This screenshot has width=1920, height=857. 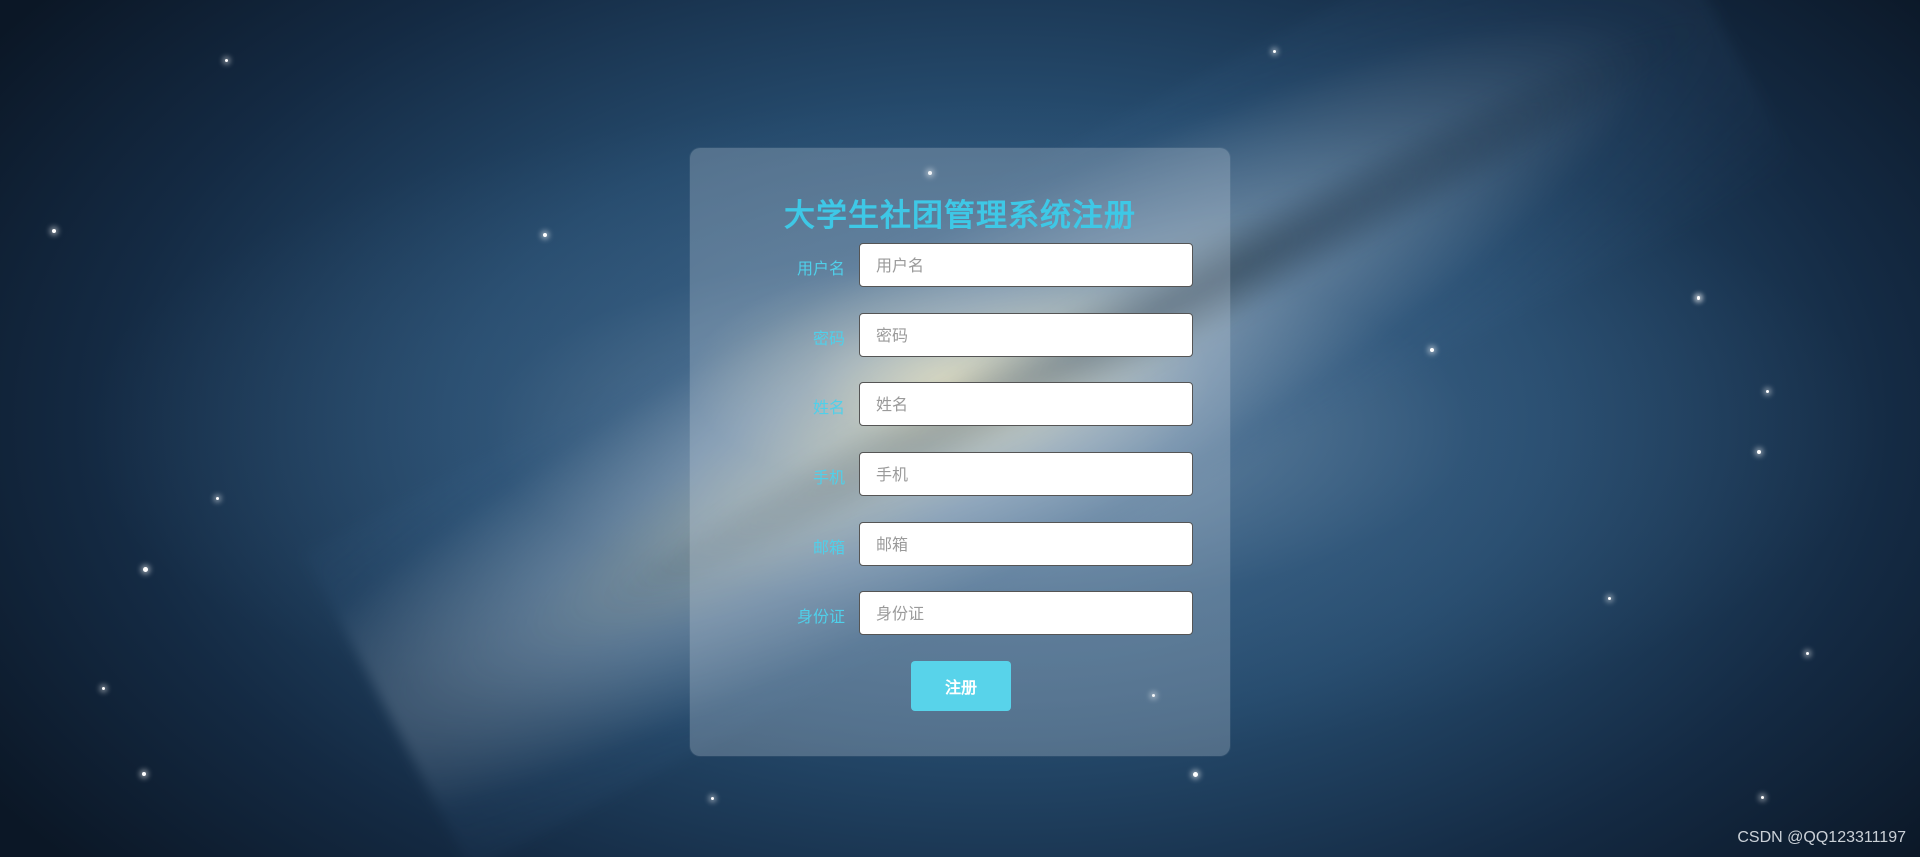 What do you see at coordinates (1026, 613) in the screenshot?
I see `id-card-input` at bounding box center [1026, 613].